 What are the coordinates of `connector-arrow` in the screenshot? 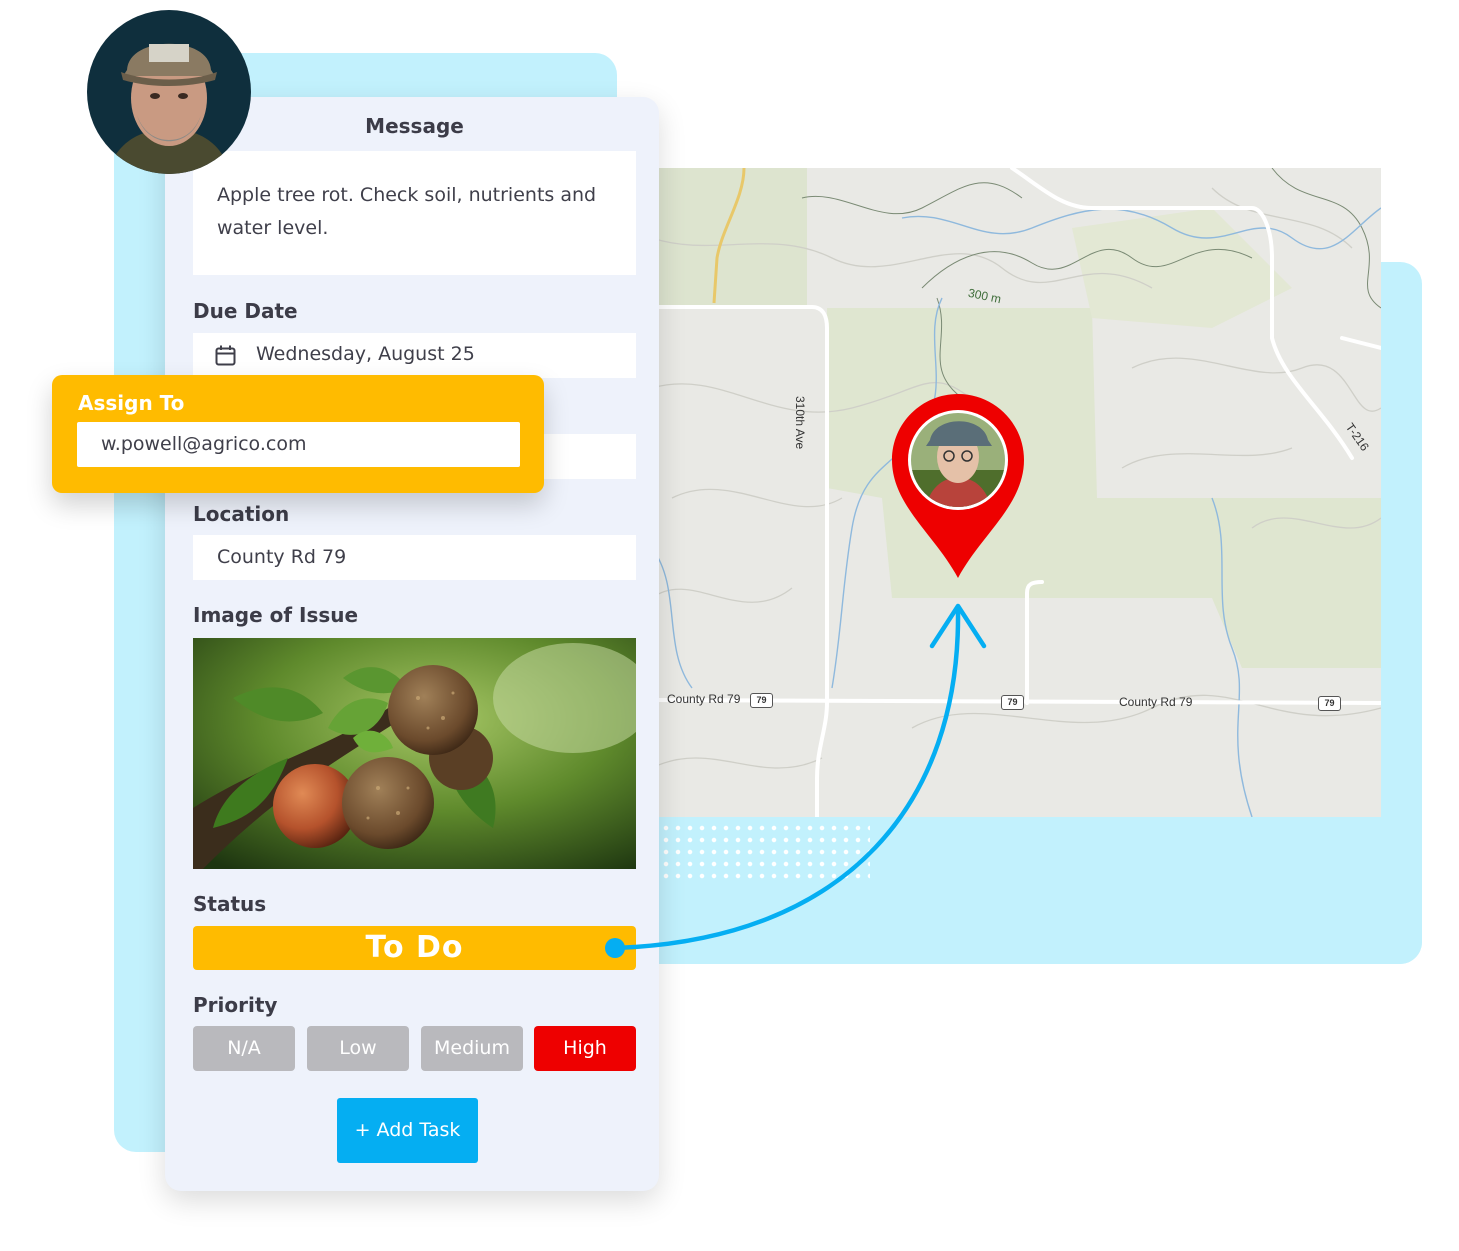 It's located at (796, 780).